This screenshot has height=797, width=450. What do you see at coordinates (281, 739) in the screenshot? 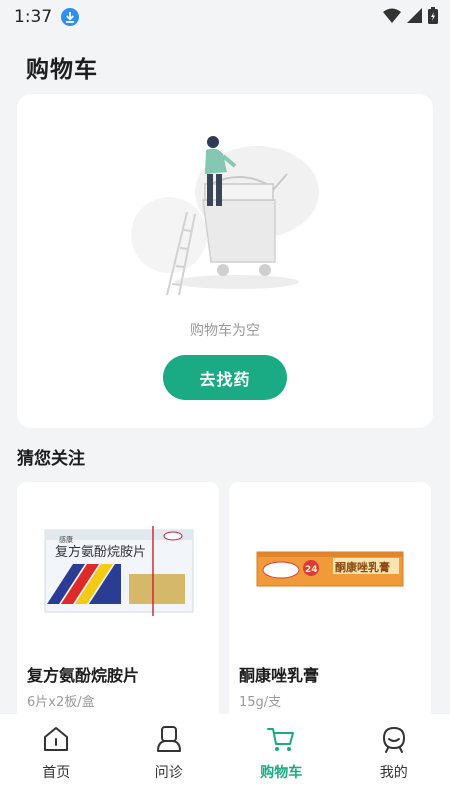
I see `cart-icon` at bounding box center [281, 739].